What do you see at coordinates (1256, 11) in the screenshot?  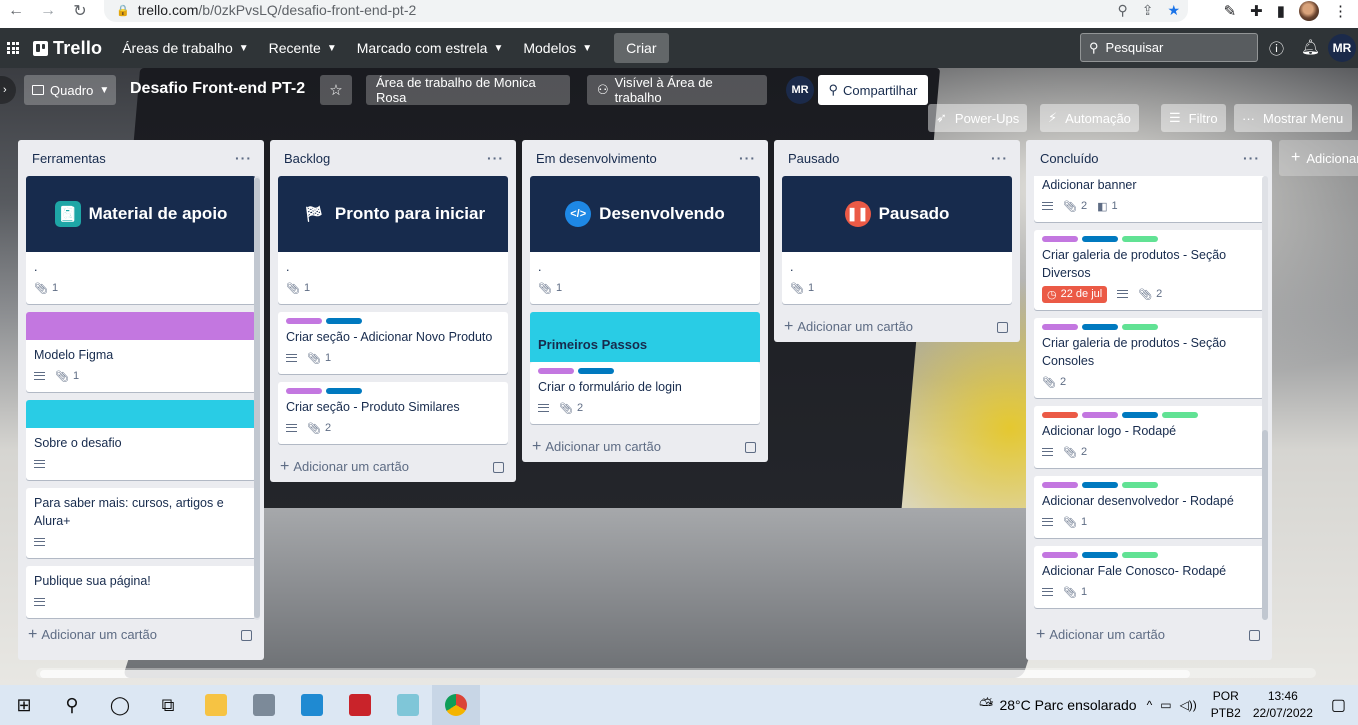 I see `extensions-icon: ✚` at bounding box center [1256, 11].